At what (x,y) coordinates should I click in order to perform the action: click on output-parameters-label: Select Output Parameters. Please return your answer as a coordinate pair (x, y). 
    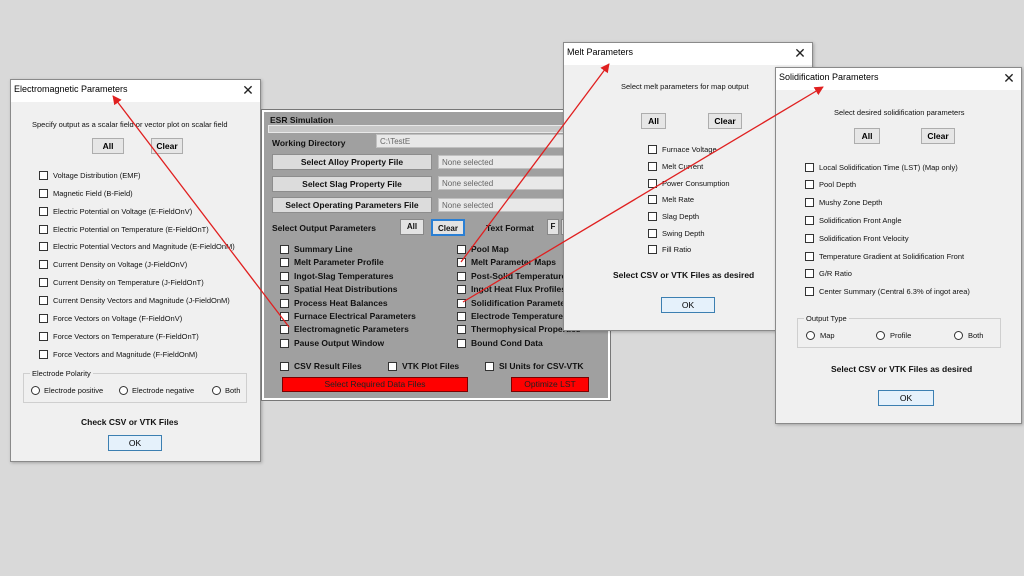
    Looking at the image, I should click on (324, 228).